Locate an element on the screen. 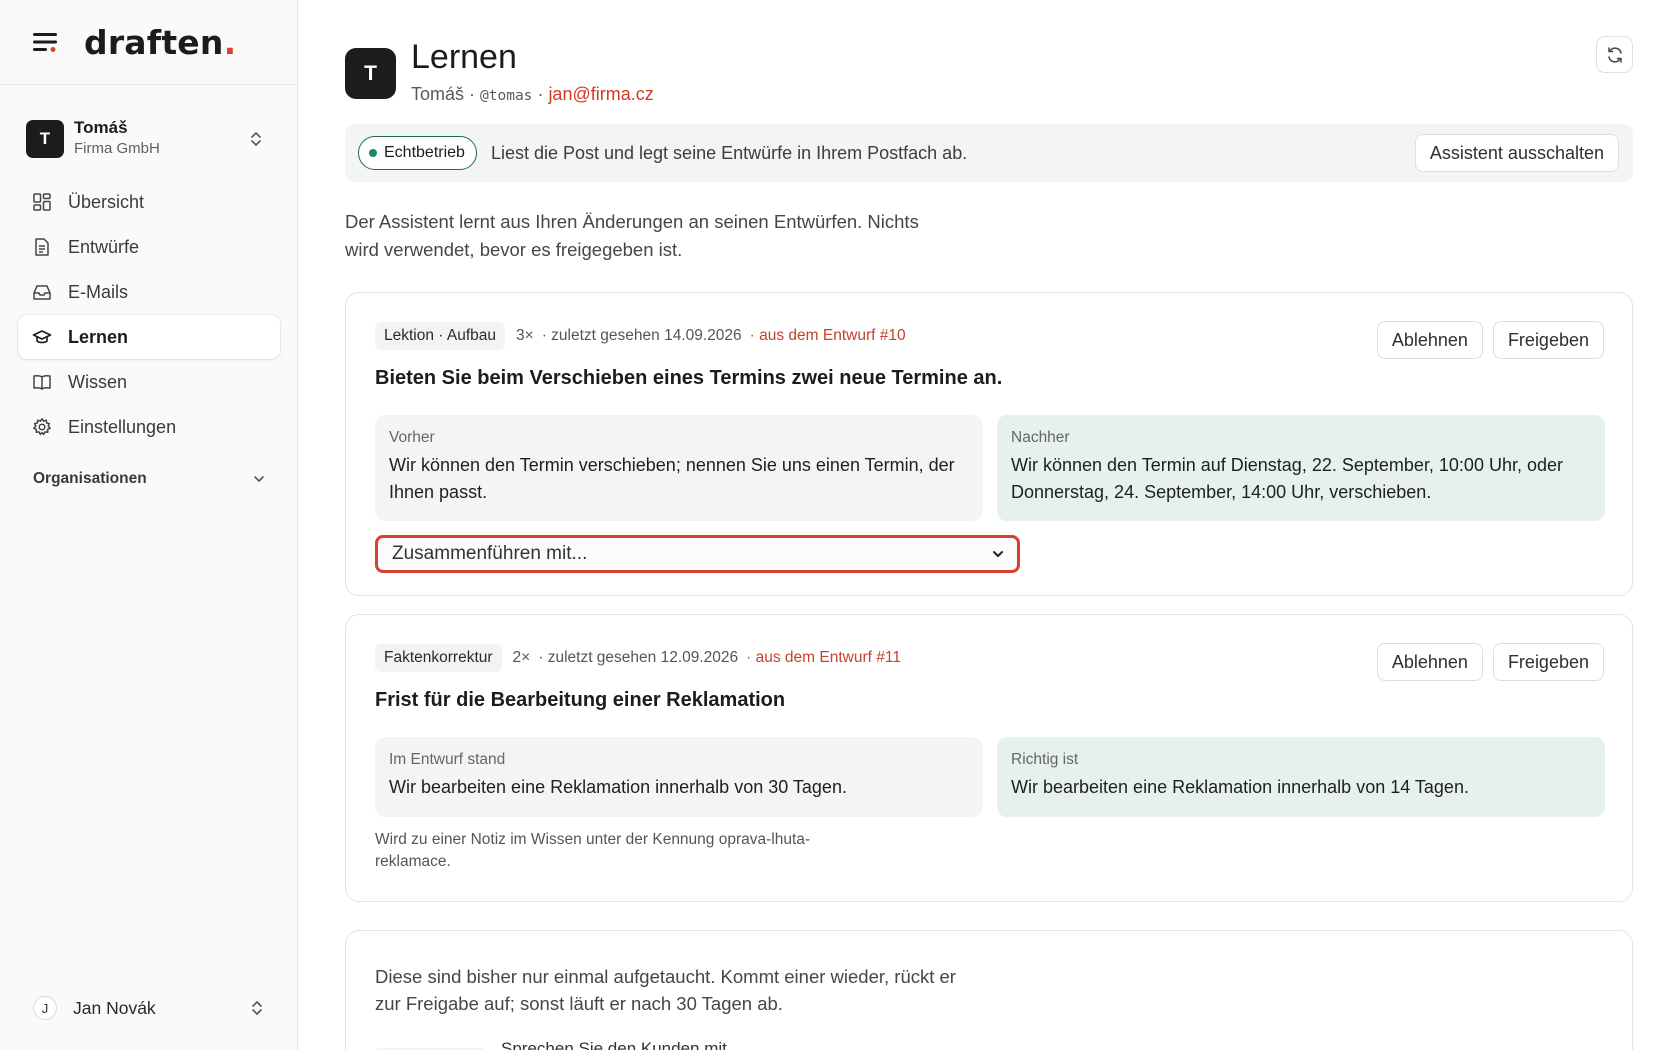  user-menu: J Jan Novák is located at coordinates (150, 1008).